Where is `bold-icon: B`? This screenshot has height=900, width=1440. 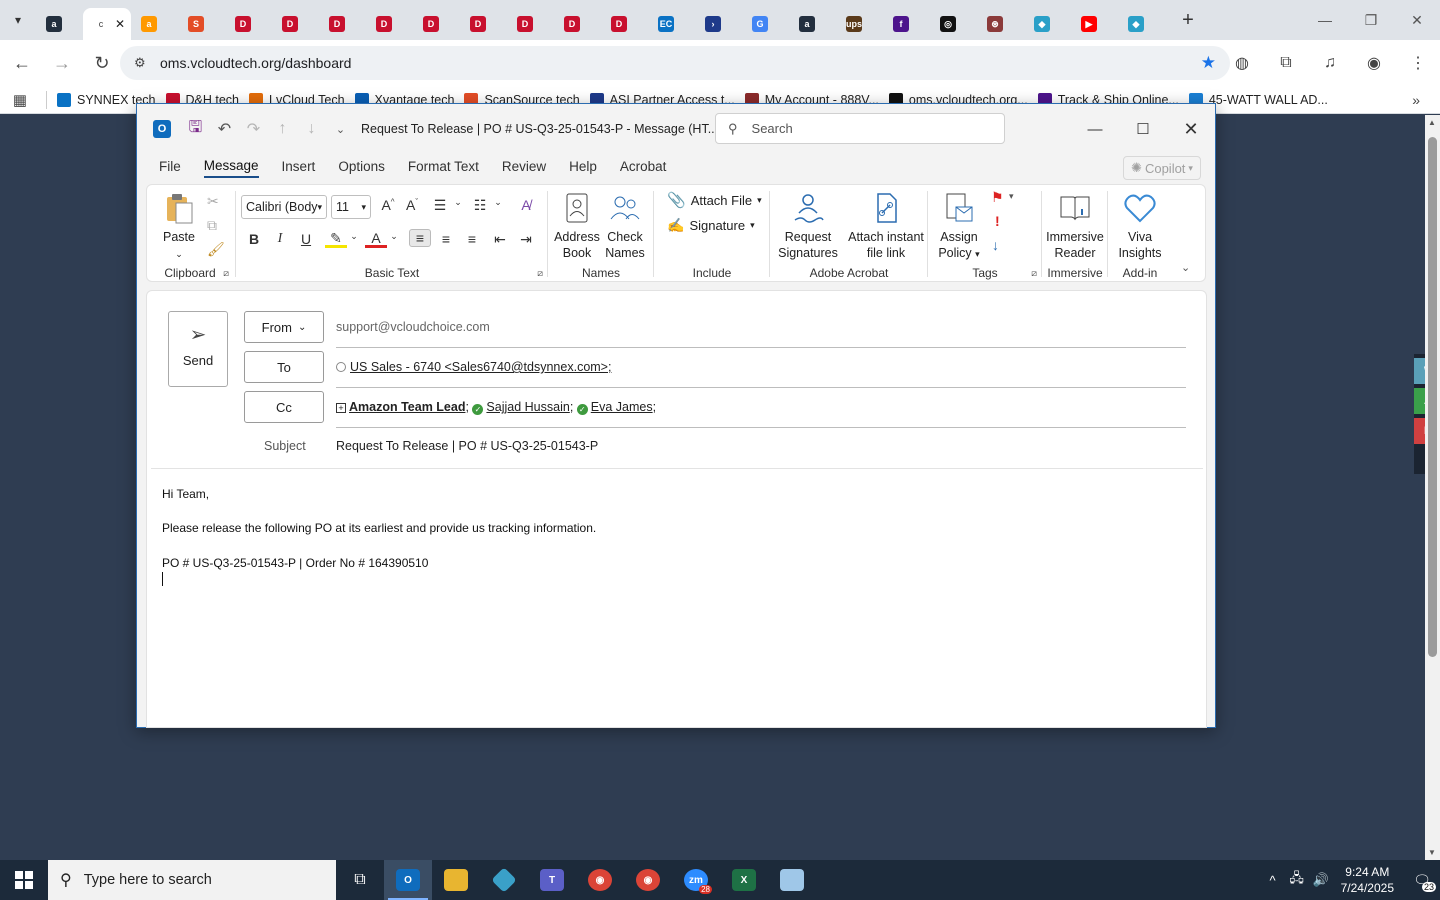 bold-icon: B is located at coordinates (254, 239).